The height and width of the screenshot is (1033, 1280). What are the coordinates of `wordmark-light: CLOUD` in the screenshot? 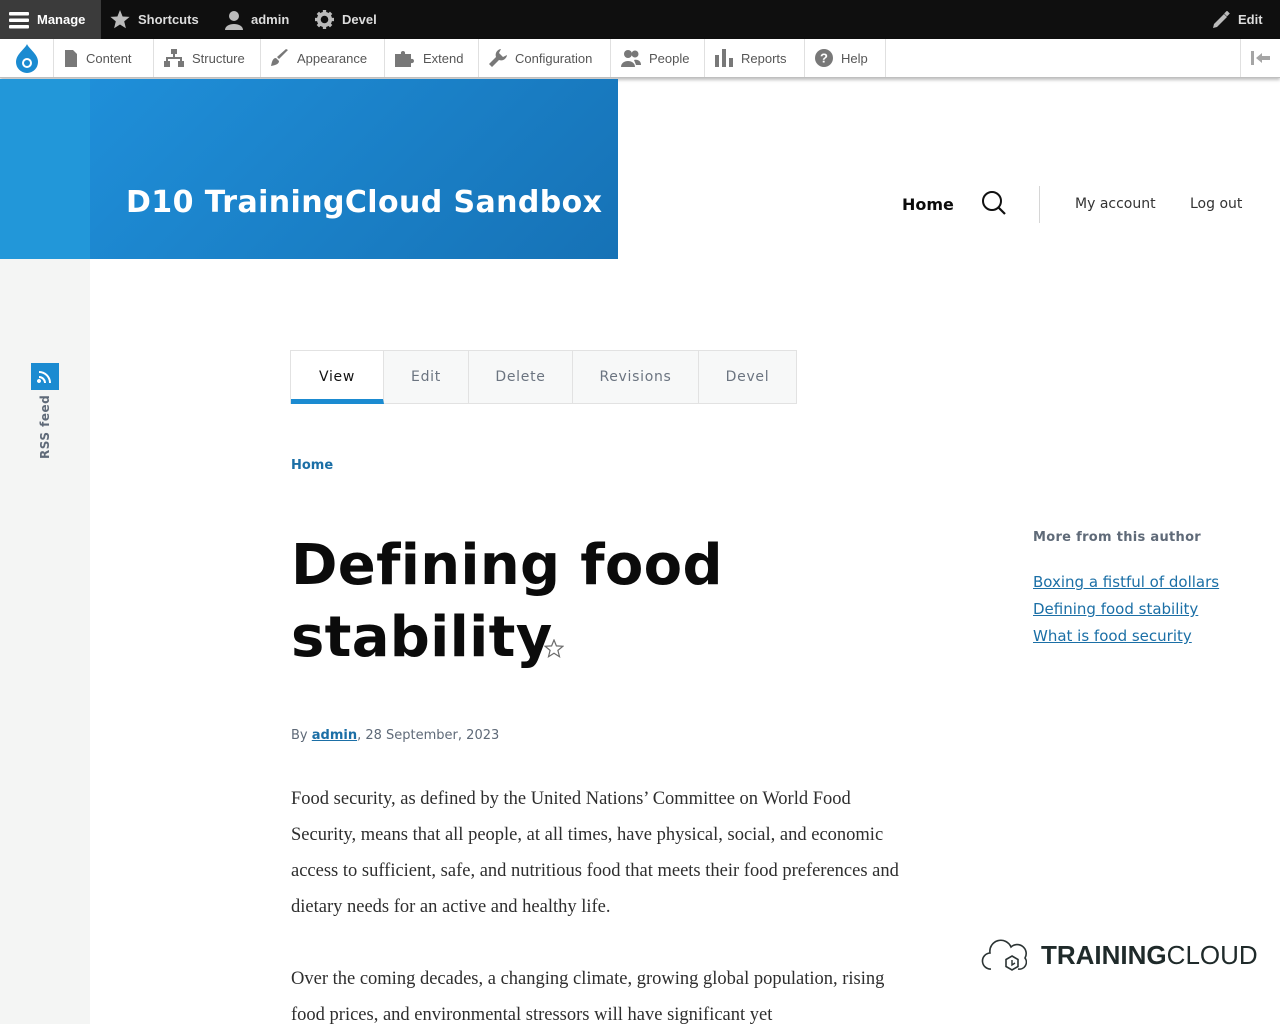 It's located at (1212, 954).